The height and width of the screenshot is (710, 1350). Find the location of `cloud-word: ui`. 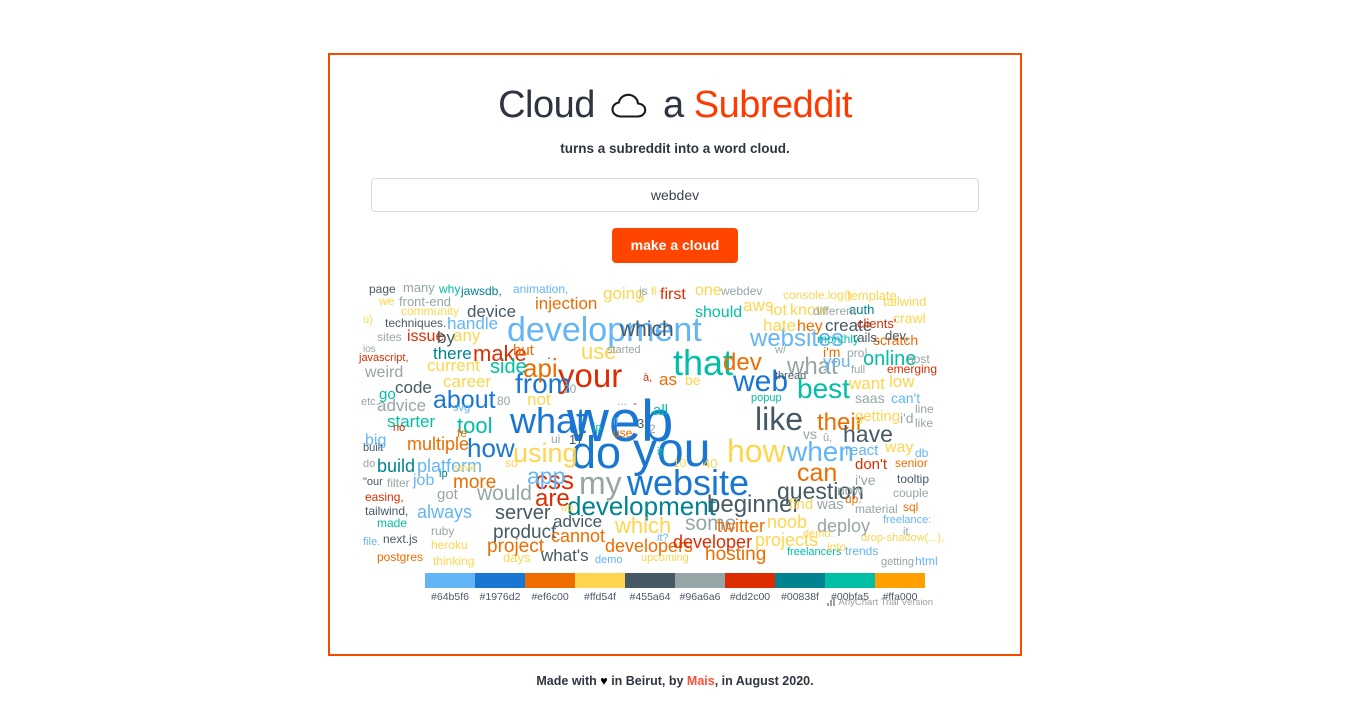

cloud-word: ui is located at coordinates (555, 439).